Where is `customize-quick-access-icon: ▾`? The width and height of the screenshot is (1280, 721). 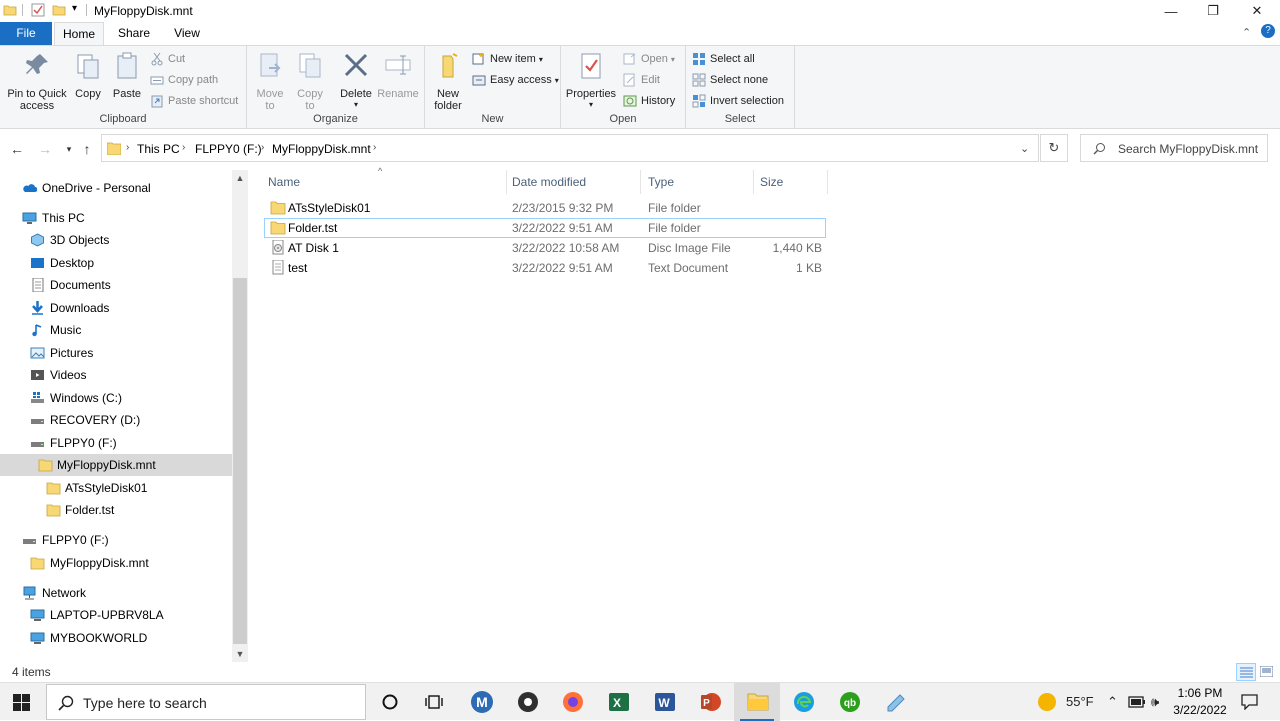
customize-quick-access-icon: ▾ is located at coordinates (74, 8).